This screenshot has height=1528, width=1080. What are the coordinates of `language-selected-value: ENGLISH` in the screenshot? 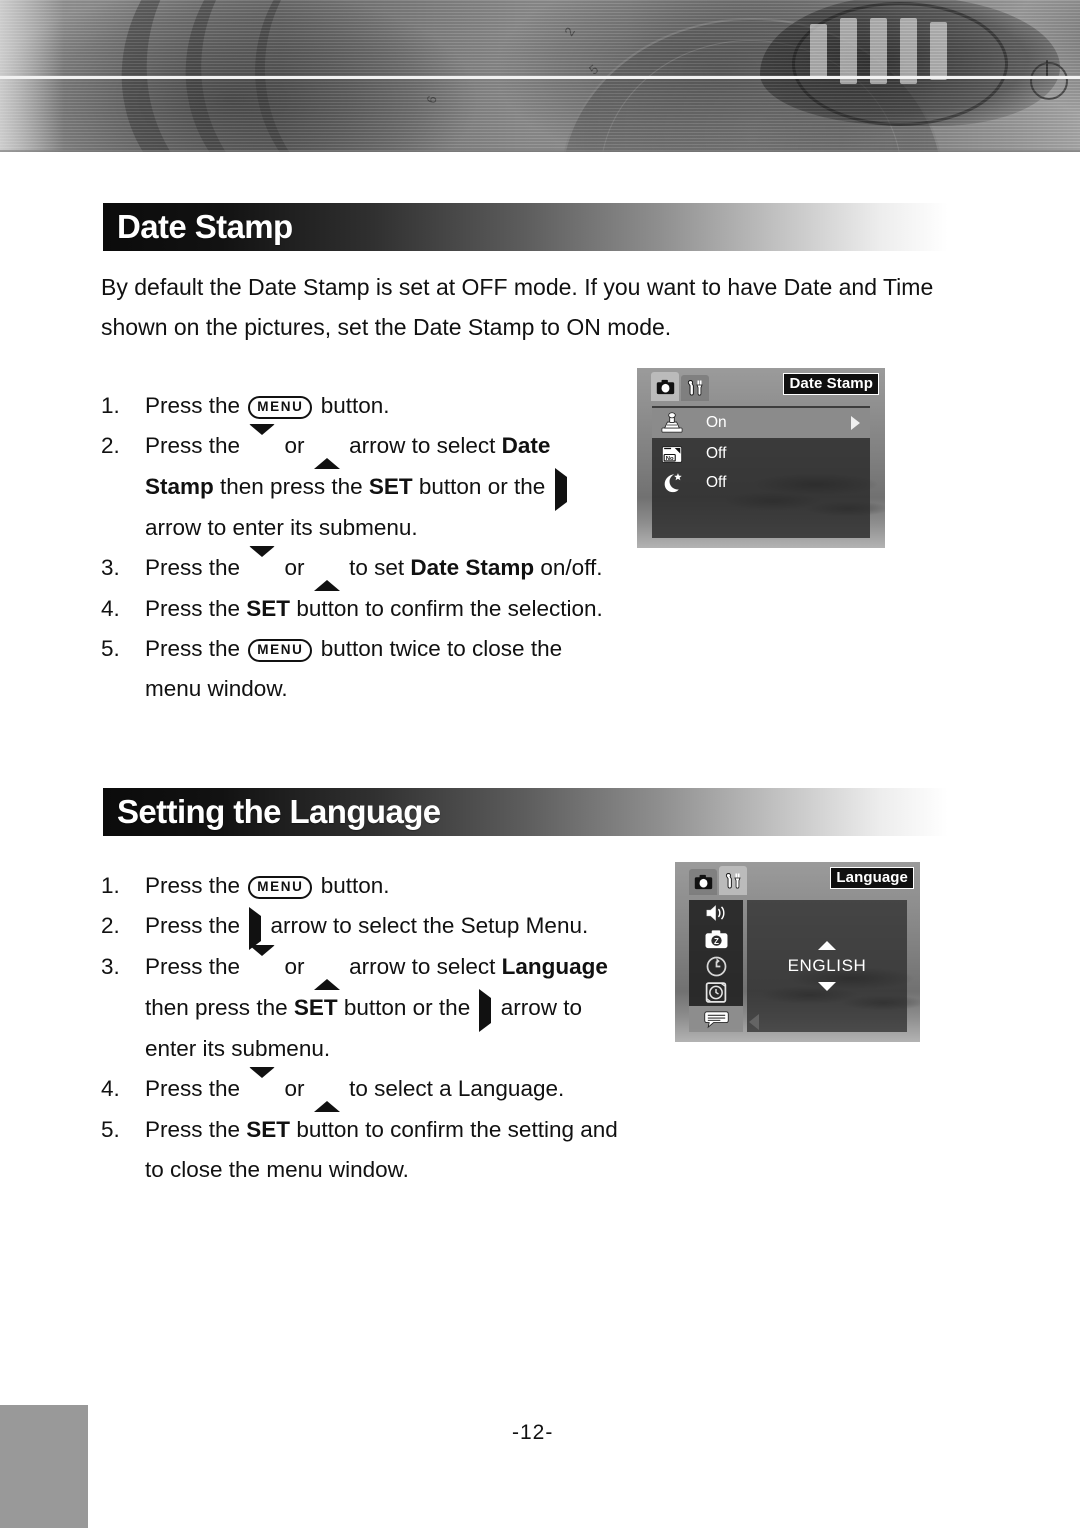 It's located at (827, 965).